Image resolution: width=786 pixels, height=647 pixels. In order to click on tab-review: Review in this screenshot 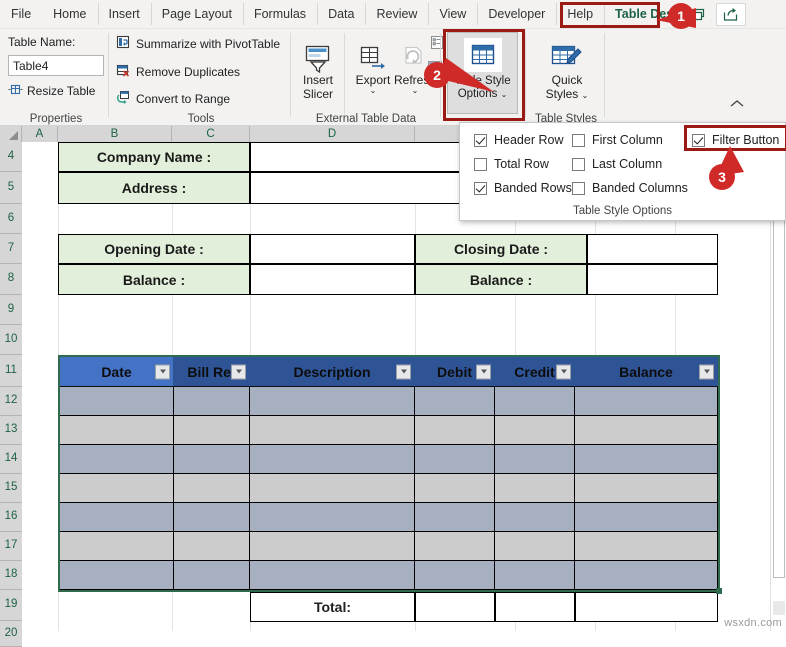, I will do `click(396, 14)`.